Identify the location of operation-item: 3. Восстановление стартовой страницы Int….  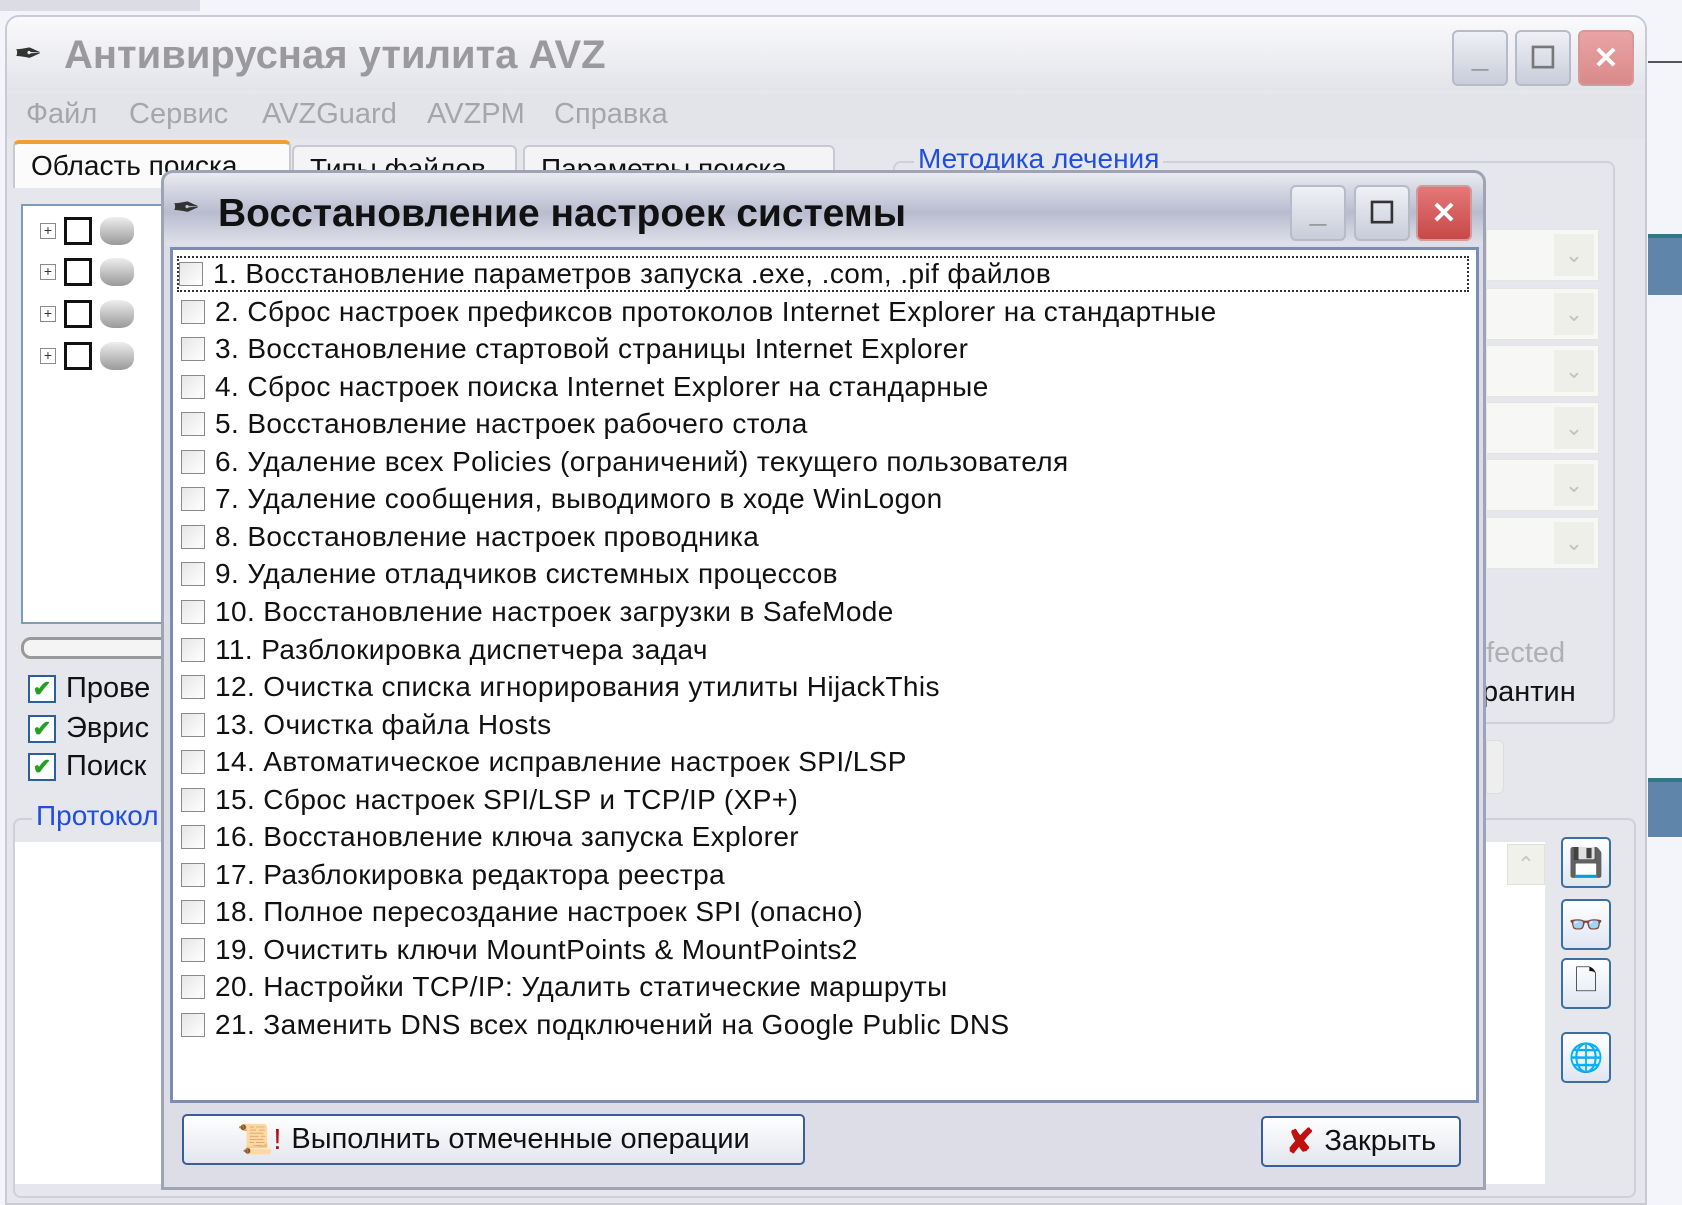
(574, 349).